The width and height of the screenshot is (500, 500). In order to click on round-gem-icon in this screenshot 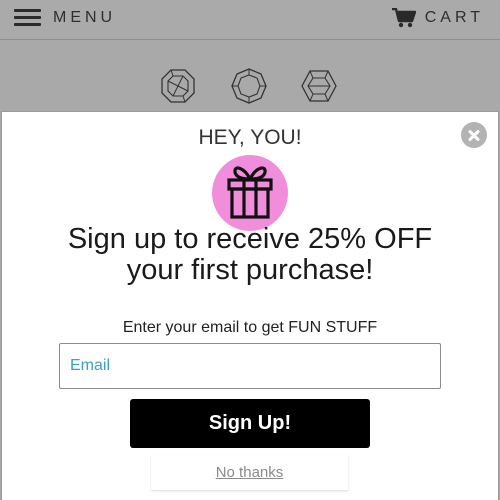, I will do `click(249, 86)`.